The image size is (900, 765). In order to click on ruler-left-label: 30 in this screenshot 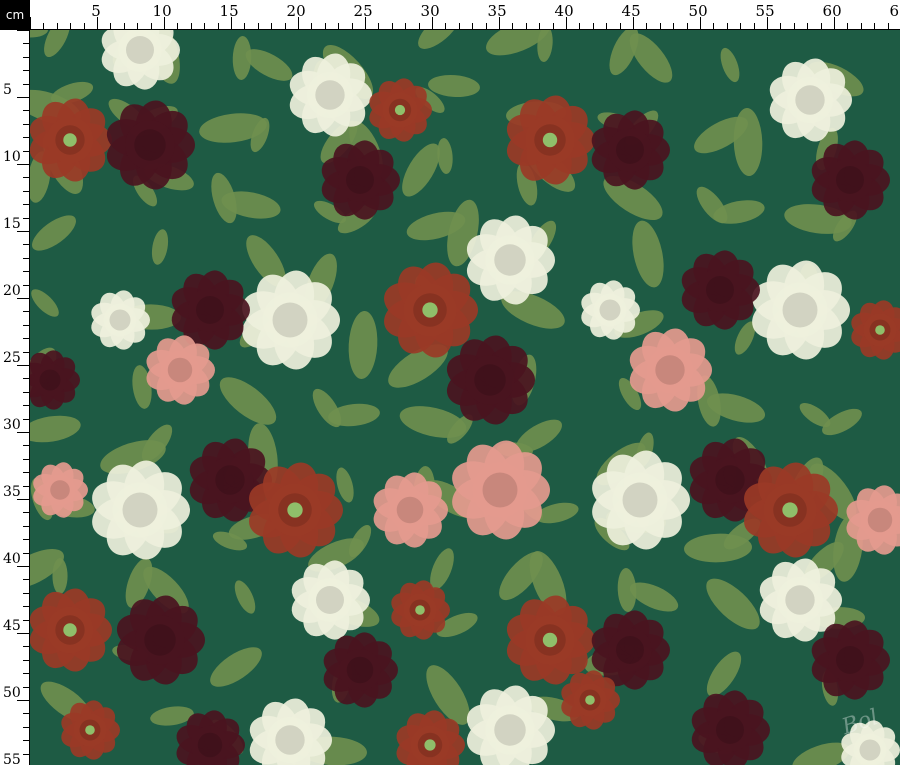, I will do `click(12, 425)`.